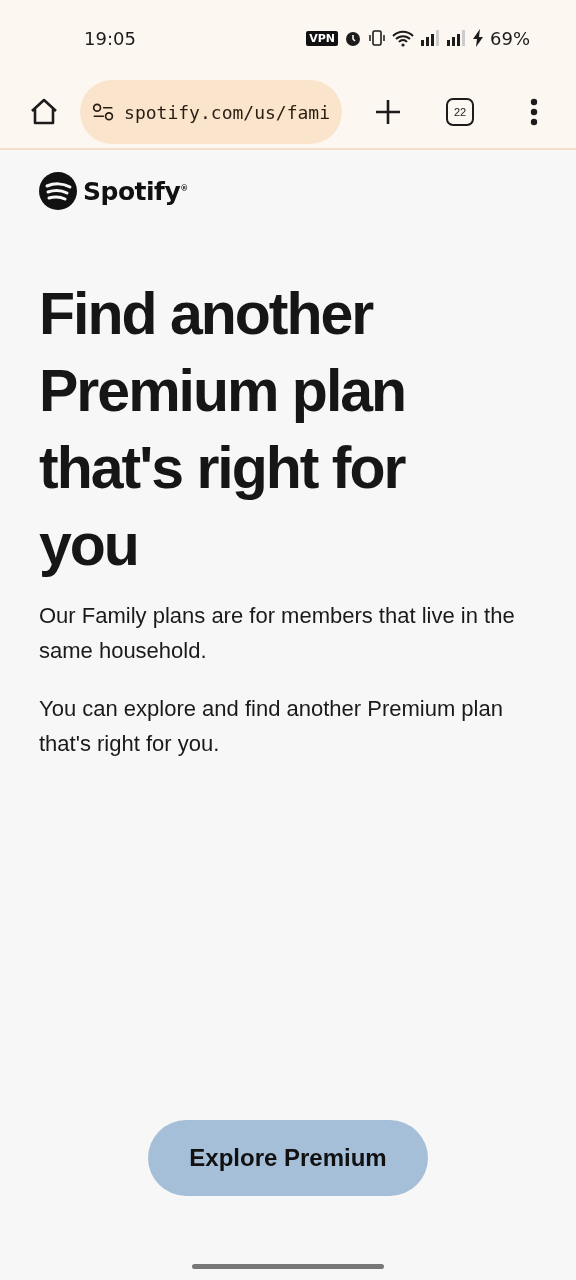 The image size is (576, 1280). Describe the element at coordinates (58, 191) in the screenshot. I see `spotify-logo-icon` at that location.